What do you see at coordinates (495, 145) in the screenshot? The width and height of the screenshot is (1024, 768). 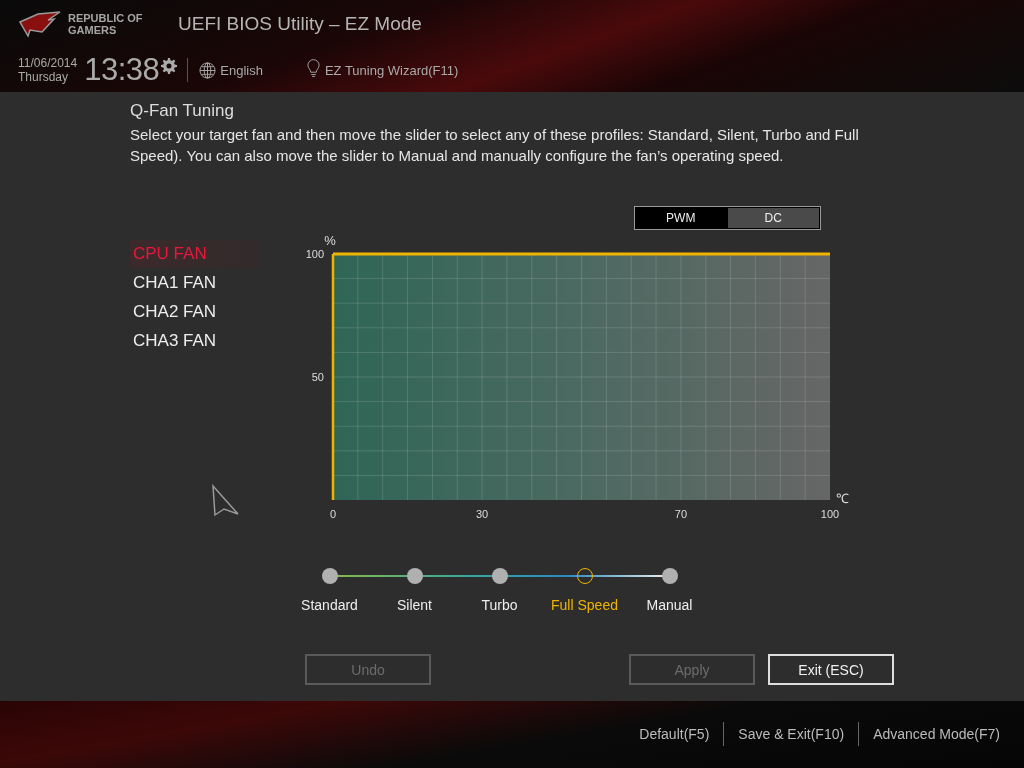 I see `panel-description: Select your target fan and then move the slider to select any of these profiles: Standard, Silent, Turbo and Full Speed). You can also move the slider to Manual and manually configure the fan’s operating speed.` at bounding box center [495, 145].